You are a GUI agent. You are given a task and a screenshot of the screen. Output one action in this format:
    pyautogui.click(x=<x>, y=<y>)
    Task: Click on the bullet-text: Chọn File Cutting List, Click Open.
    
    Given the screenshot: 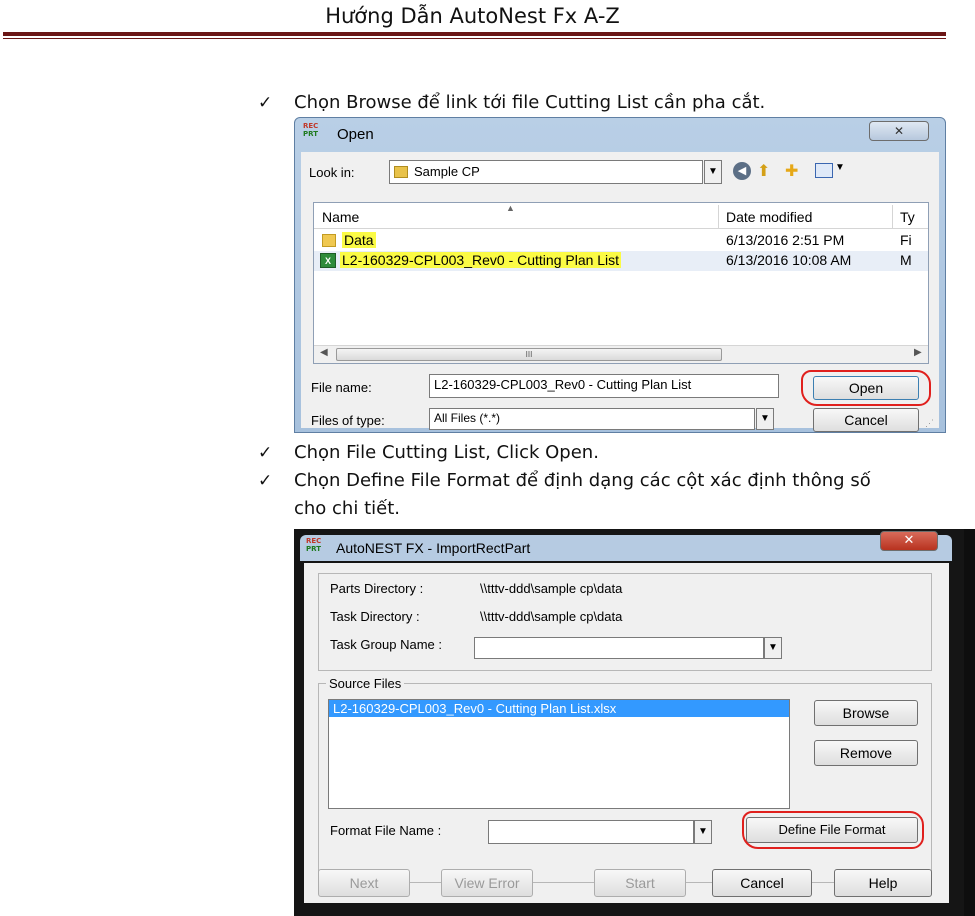 What is the action you would take?
    pyautogui.click(x=446, y=452)
    